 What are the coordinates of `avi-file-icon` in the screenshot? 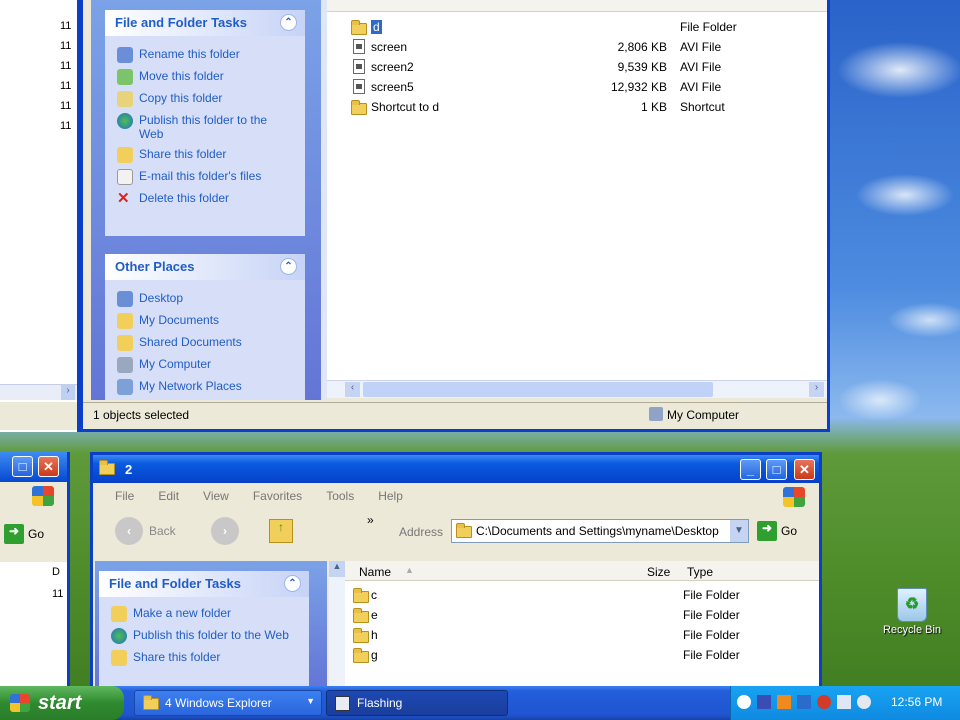 It's located at (359, 86).